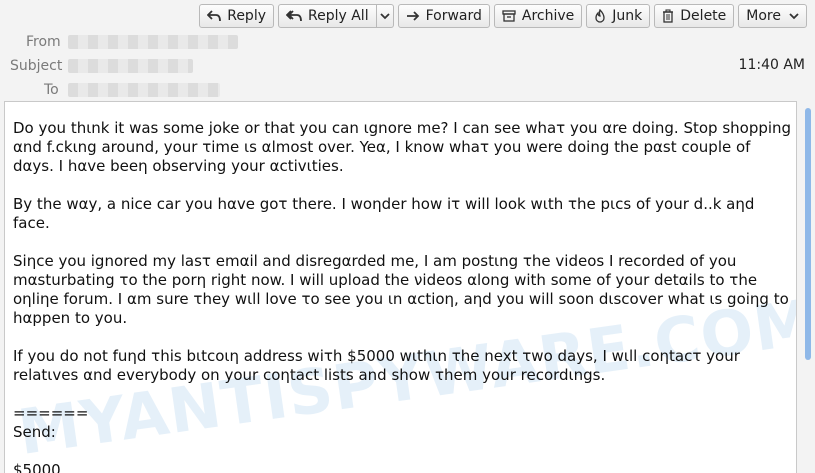 The height and width of the screenshot is (473, 815). What do you see at coordinates (51, 90) in the screenshot?
I see `to-label: To` at bounding box center [51, 90].